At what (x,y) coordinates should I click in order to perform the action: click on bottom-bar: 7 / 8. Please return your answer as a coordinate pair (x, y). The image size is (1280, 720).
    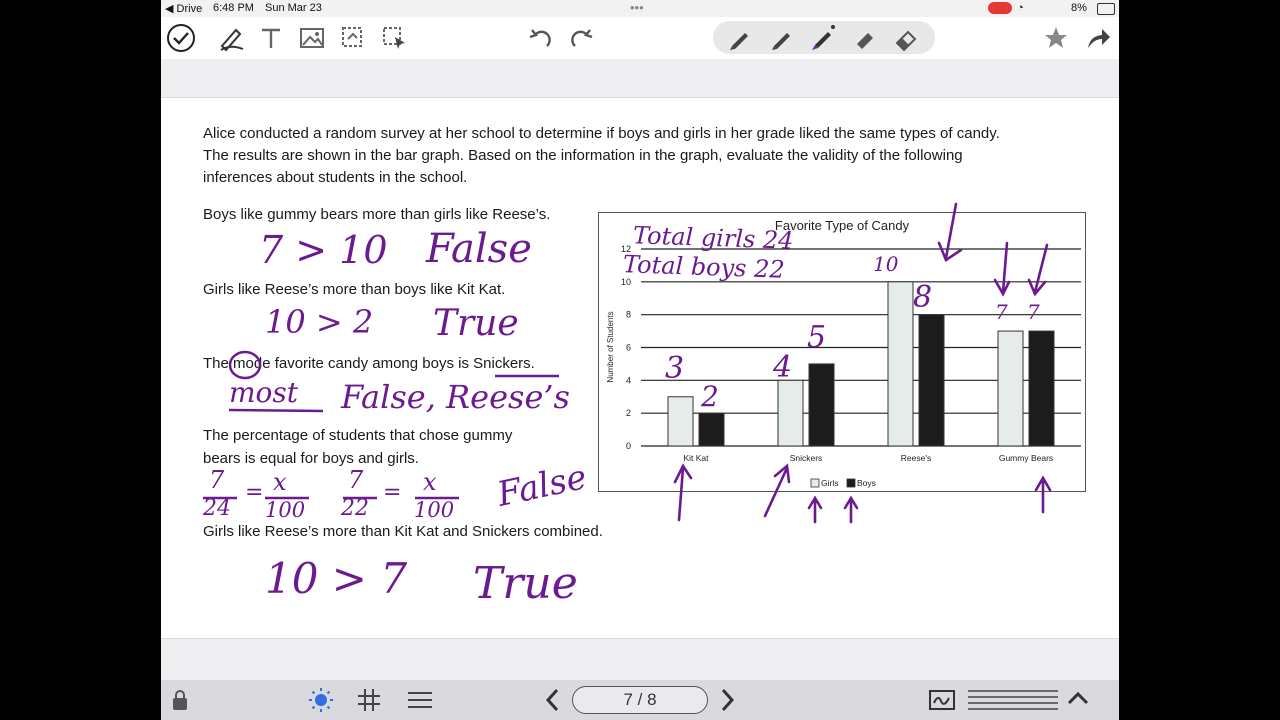
    Looking at the image, I should click on (640, 700).